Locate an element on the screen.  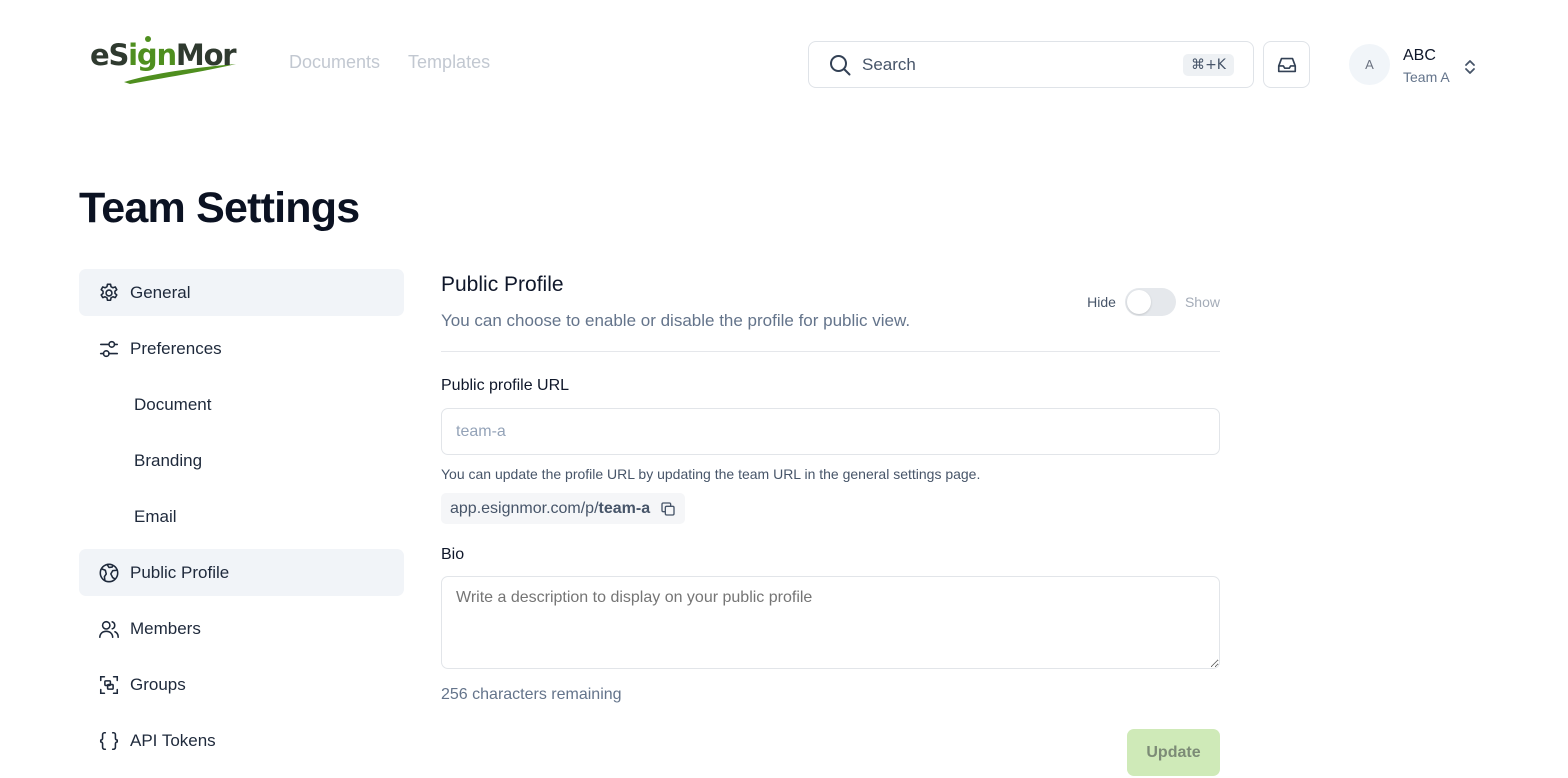
gear-icon is located at coordinates (109, 293).